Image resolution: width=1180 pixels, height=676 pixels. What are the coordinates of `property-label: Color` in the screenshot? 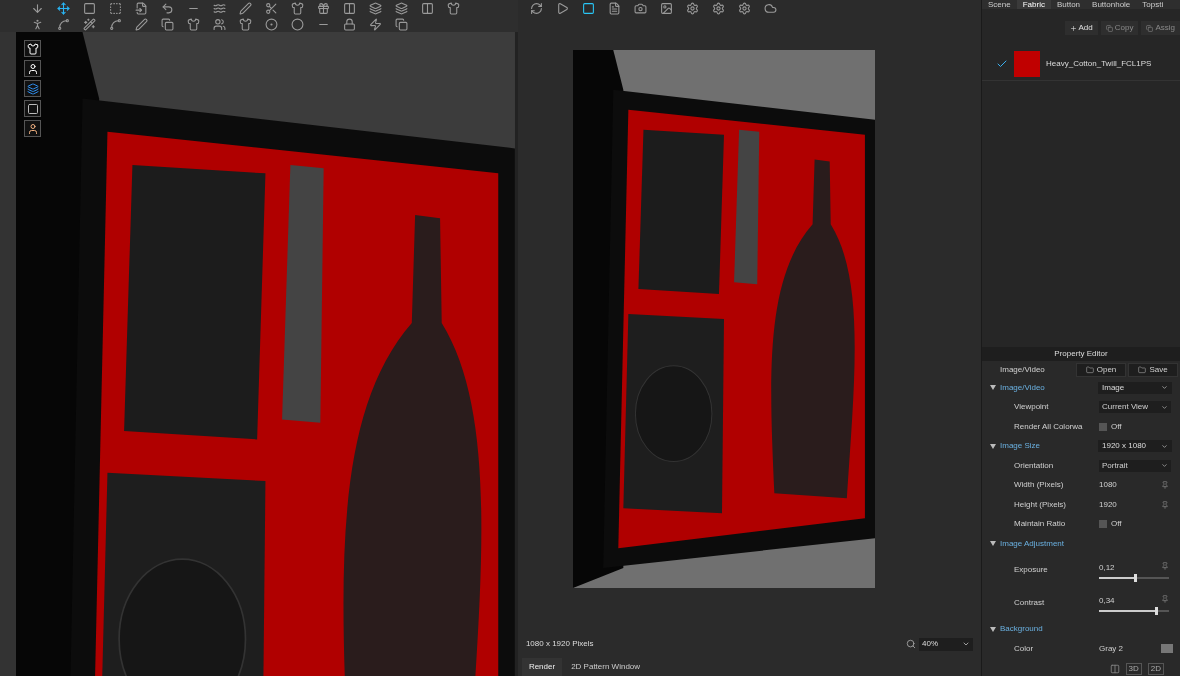 It's located at (1024, 648).